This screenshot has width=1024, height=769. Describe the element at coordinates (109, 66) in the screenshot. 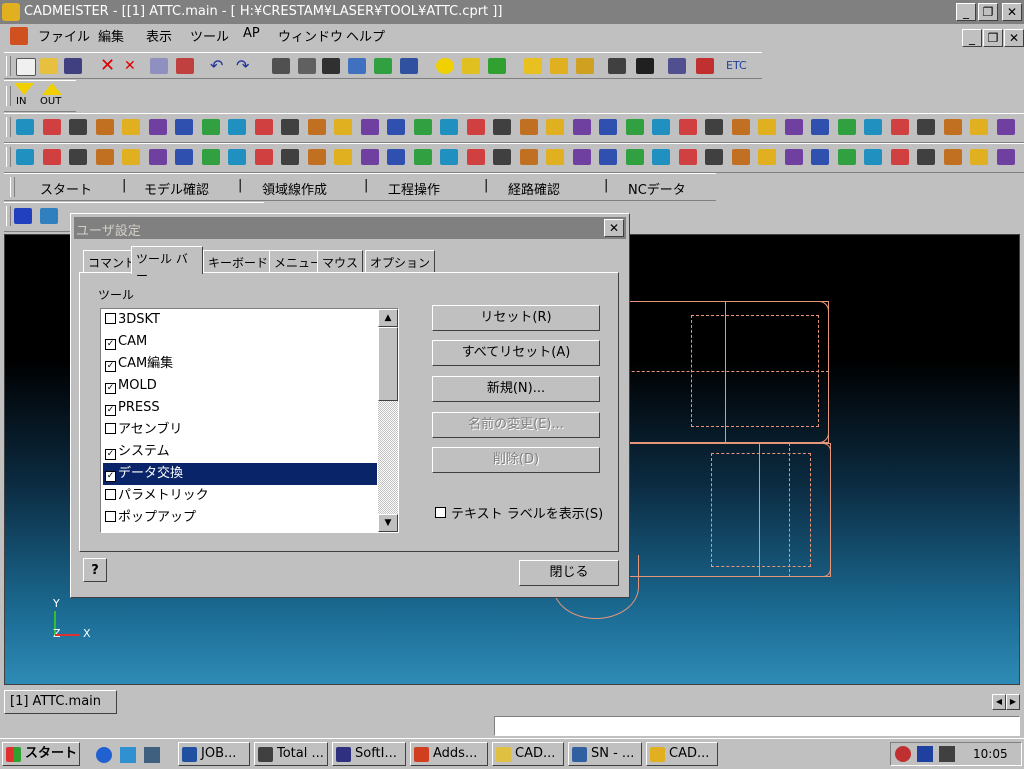

I see `delete-icon: ✕` at that location.